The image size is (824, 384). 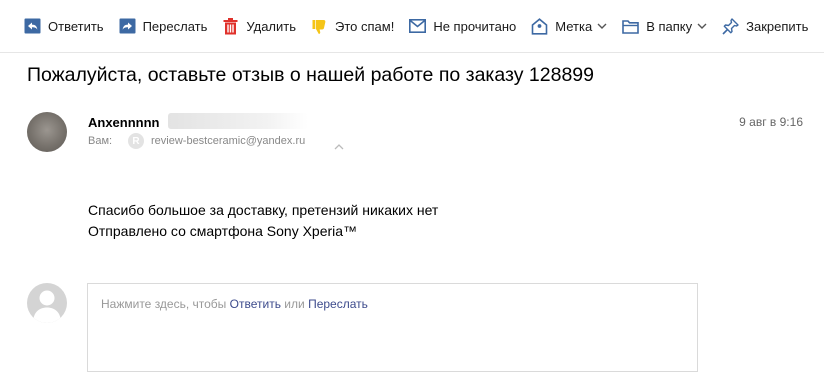 What do you see at coordinates (228, 141) in the screenshot?
I see `recipient-email: review-bestceramic@yandex.ru` at bounding box center [228, 141].